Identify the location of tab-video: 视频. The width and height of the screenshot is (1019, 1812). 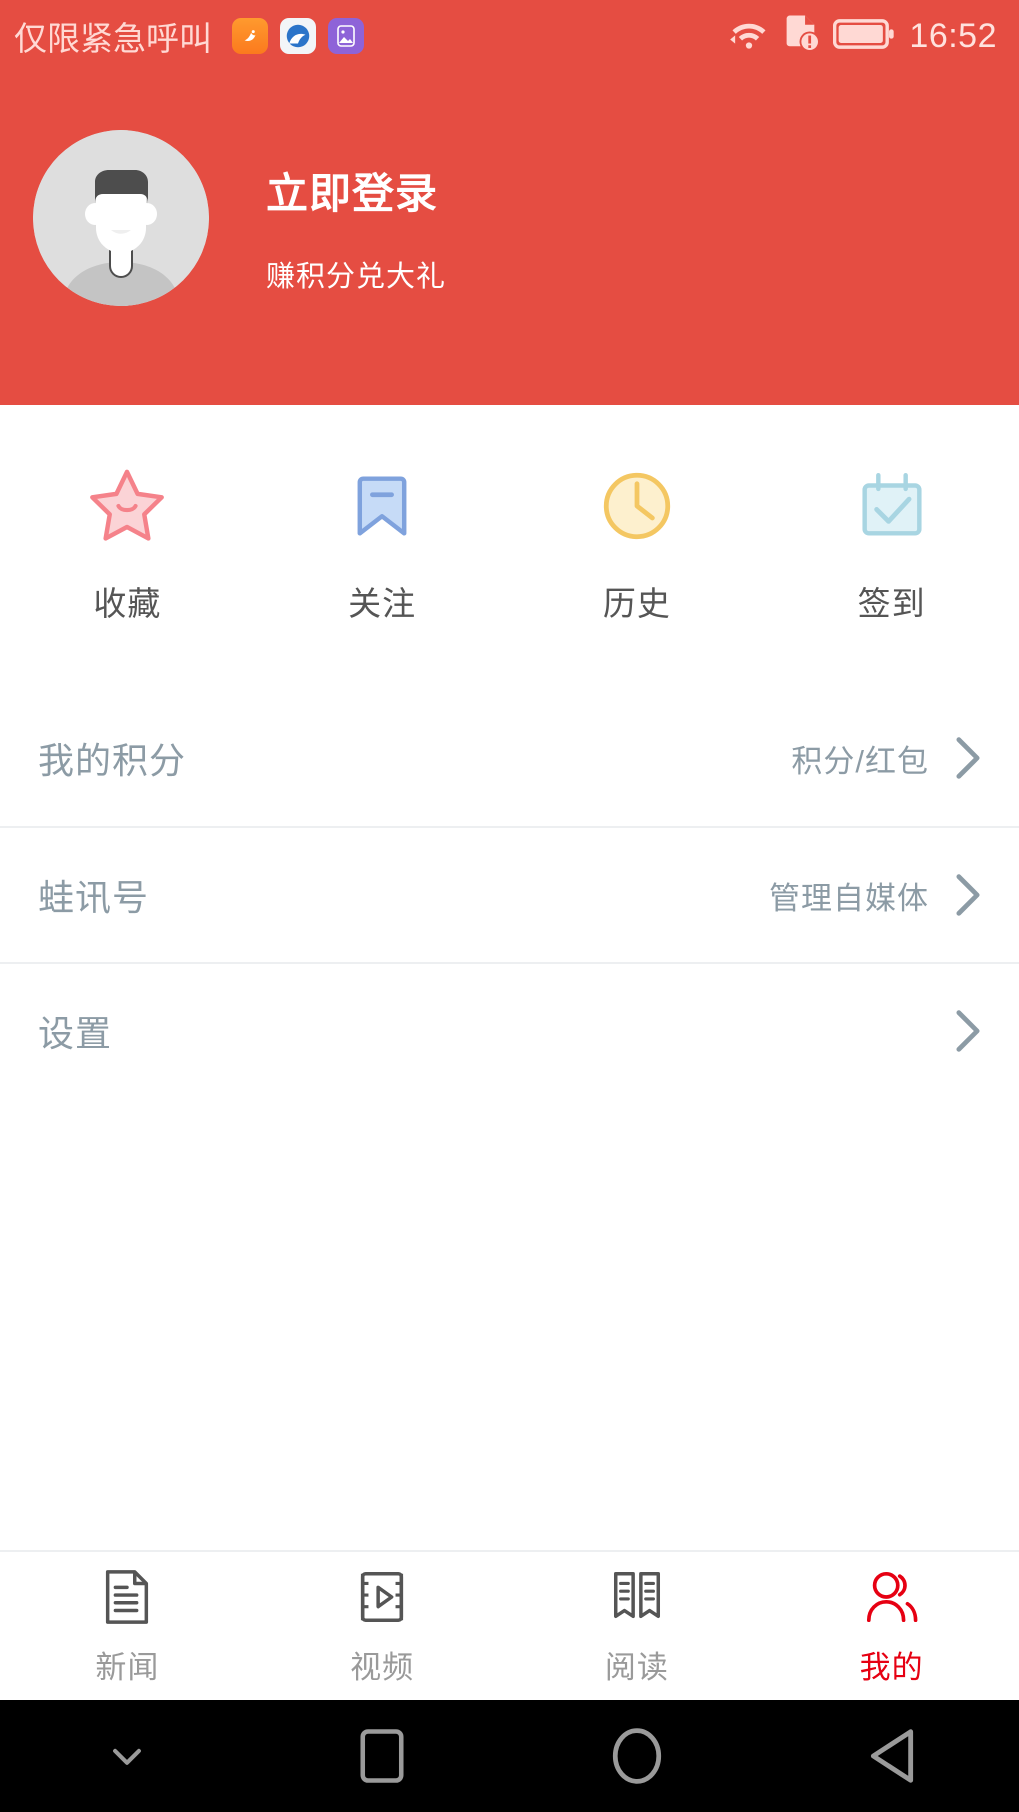
(382, 1626).